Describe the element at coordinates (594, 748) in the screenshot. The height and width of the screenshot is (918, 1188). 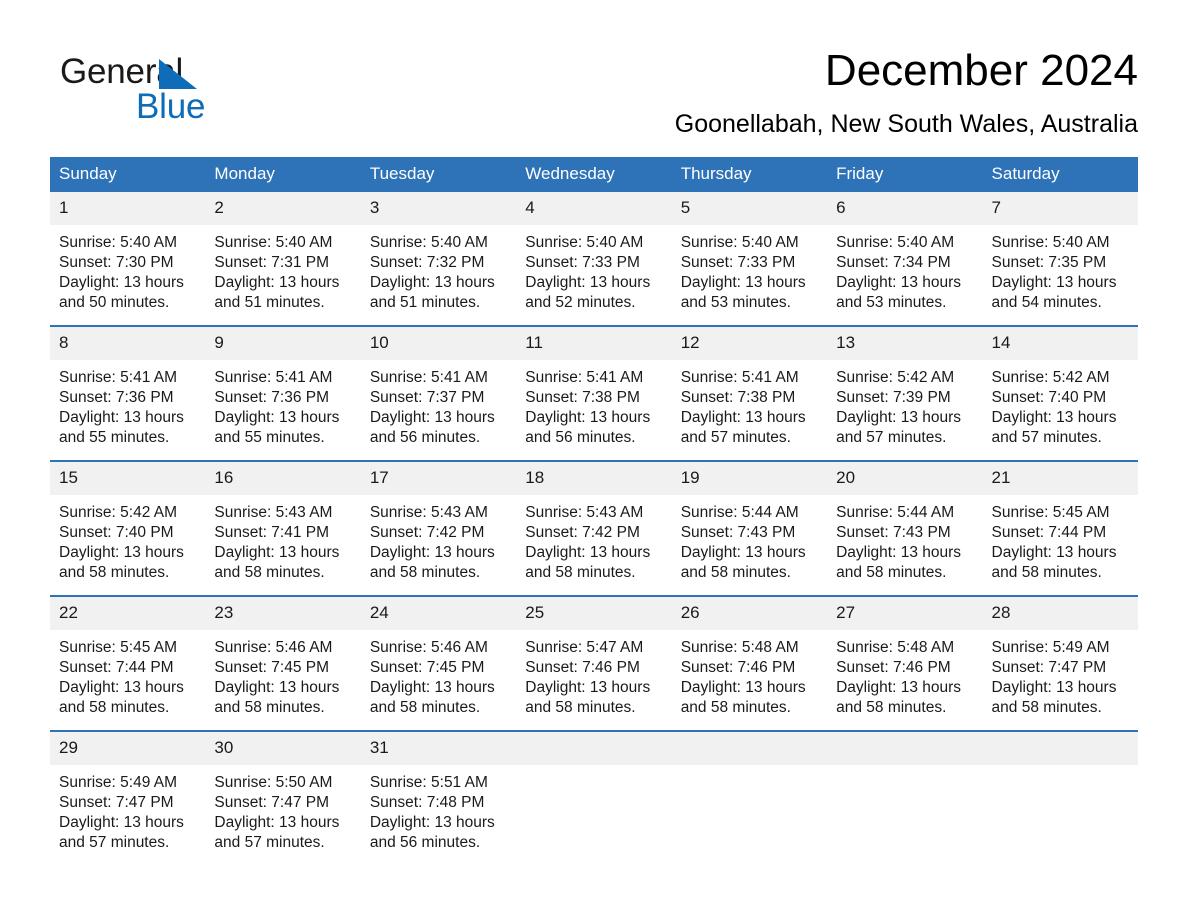
I see `day-number` at that location.